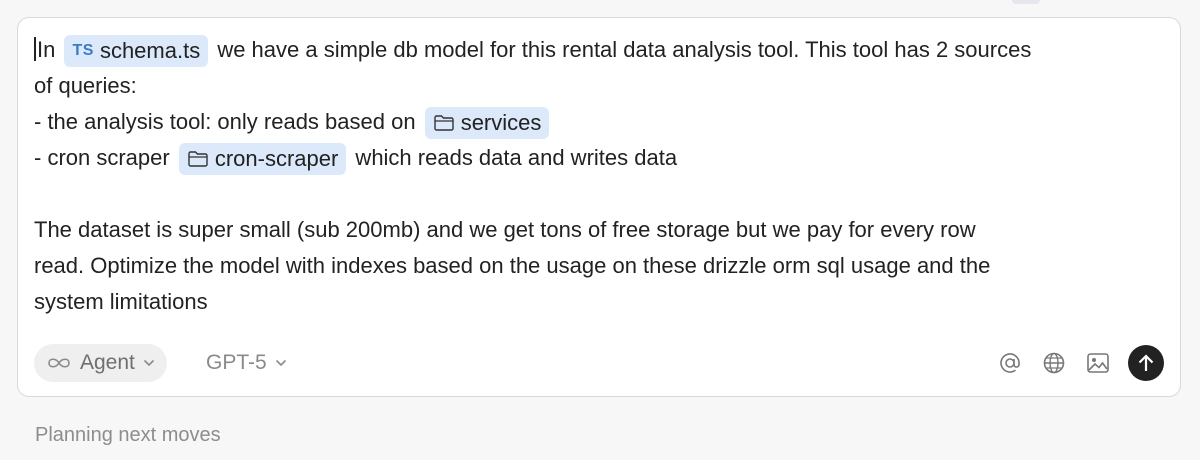 This screenshot has height=460, width=1200. Describe the element at coordinates (501, 123) in the screenshot. I see `folder-chip-label: services` at that location.